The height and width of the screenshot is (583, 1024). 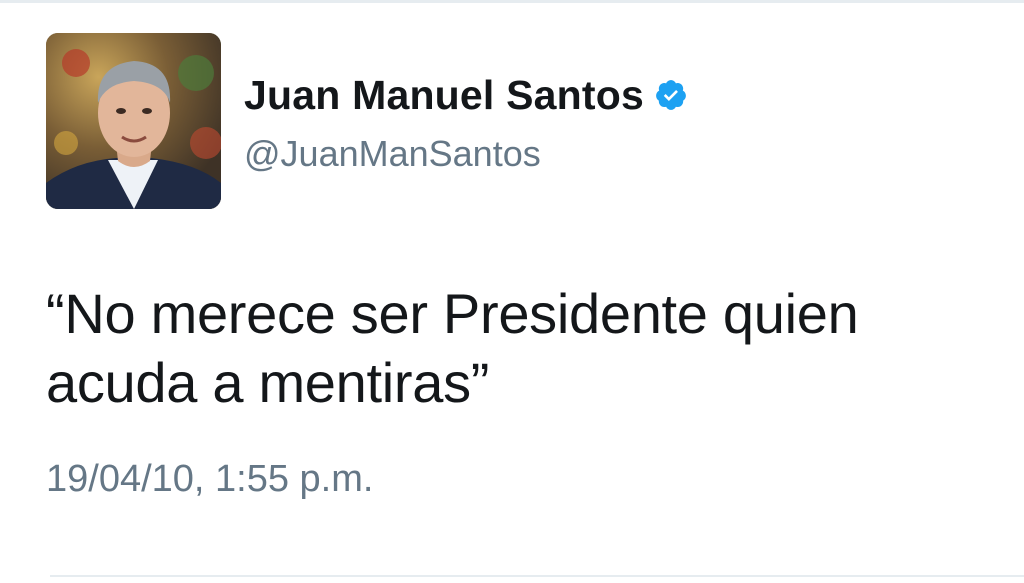 I want to click on avatar, so click(x=133, y=121).